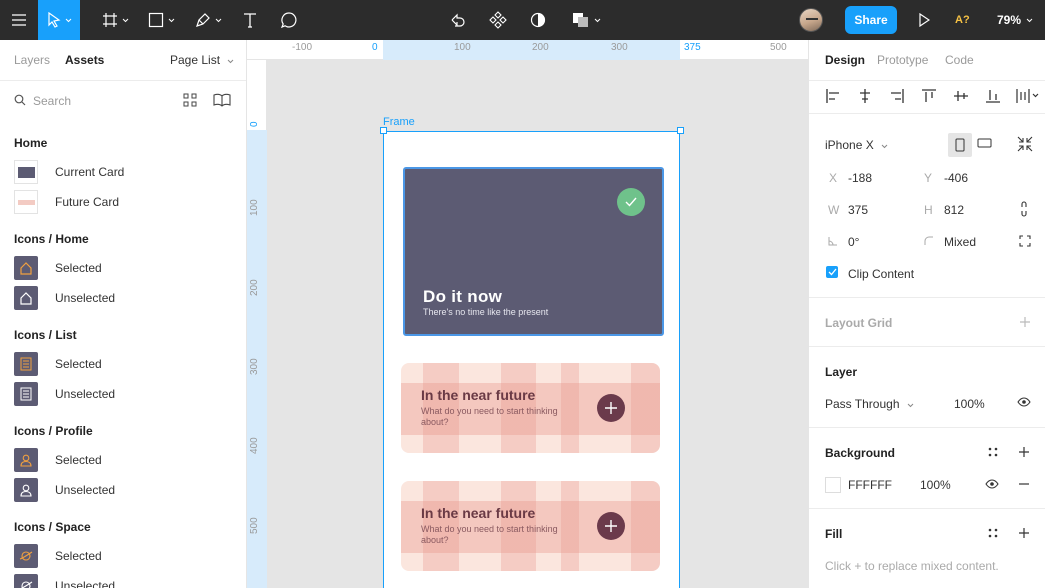  I want to click on ruler-tick: 200, so click(540, 47).